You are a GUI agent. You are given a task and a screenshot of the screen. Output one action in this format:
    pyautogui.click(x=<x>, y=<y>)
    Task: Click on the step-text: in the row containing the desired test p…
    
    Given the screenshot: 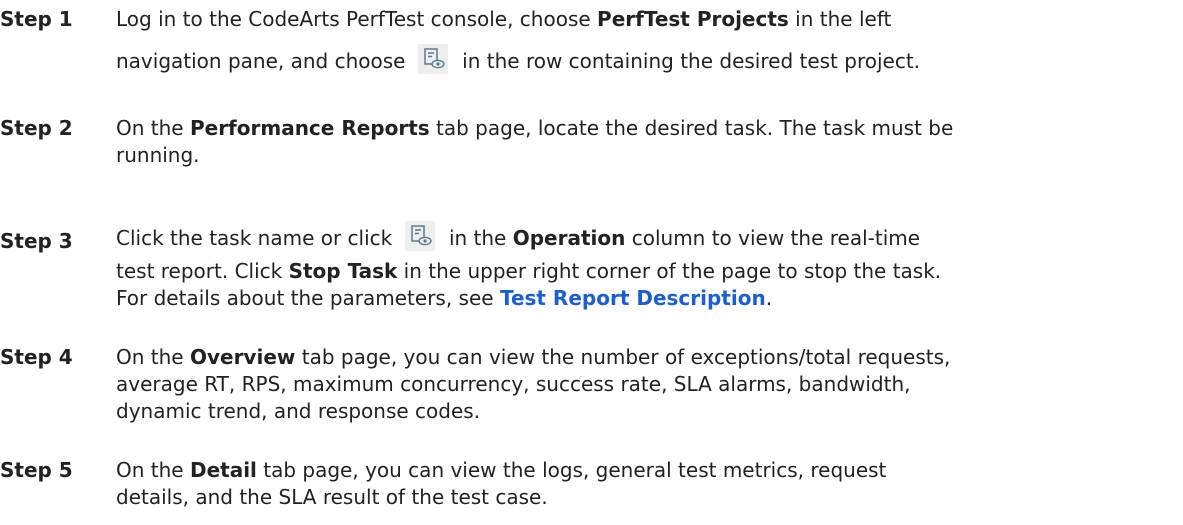 What is the action you would take?
    pyautogui.click(x=688, y=61)
    